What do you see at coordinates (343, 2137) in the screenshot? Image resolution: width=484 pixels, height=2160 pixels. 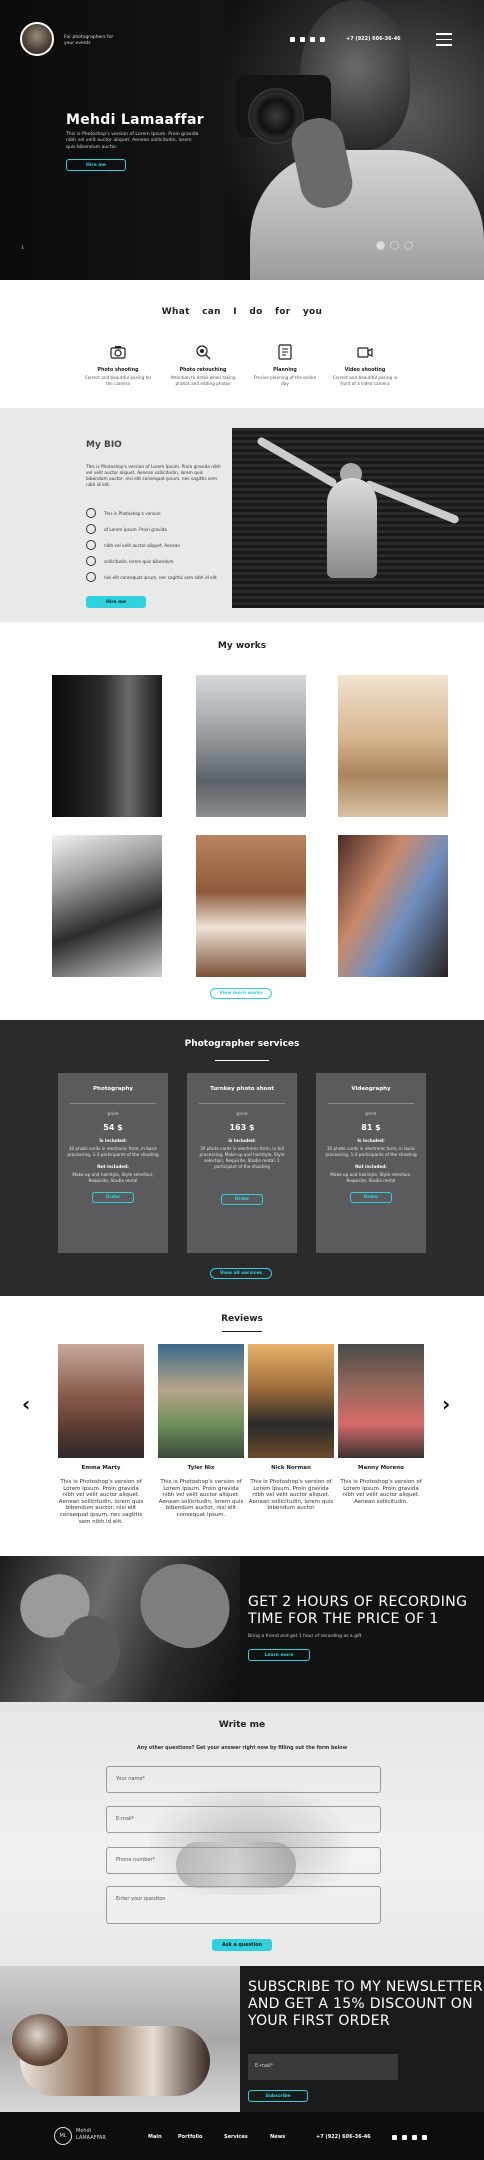 I see `footer-phone: +7 (922) 606-36-46` at bounding box center [343, 2137].